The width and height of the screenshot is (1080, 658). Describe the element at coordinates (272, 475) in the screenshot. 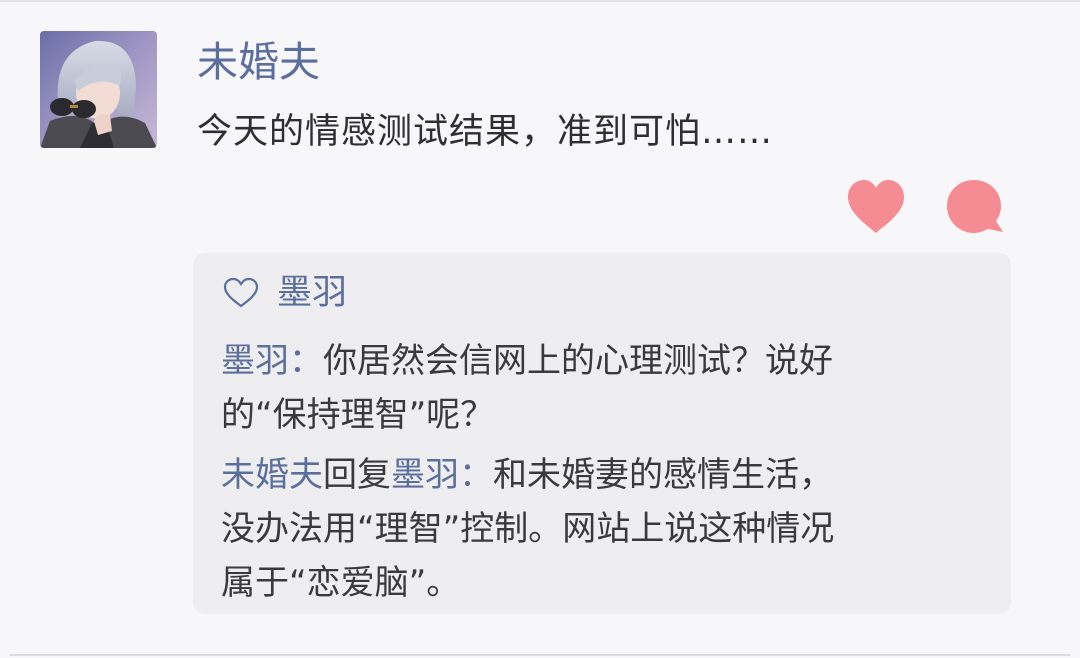

I see `comment-author: 未婚夫` at that location.